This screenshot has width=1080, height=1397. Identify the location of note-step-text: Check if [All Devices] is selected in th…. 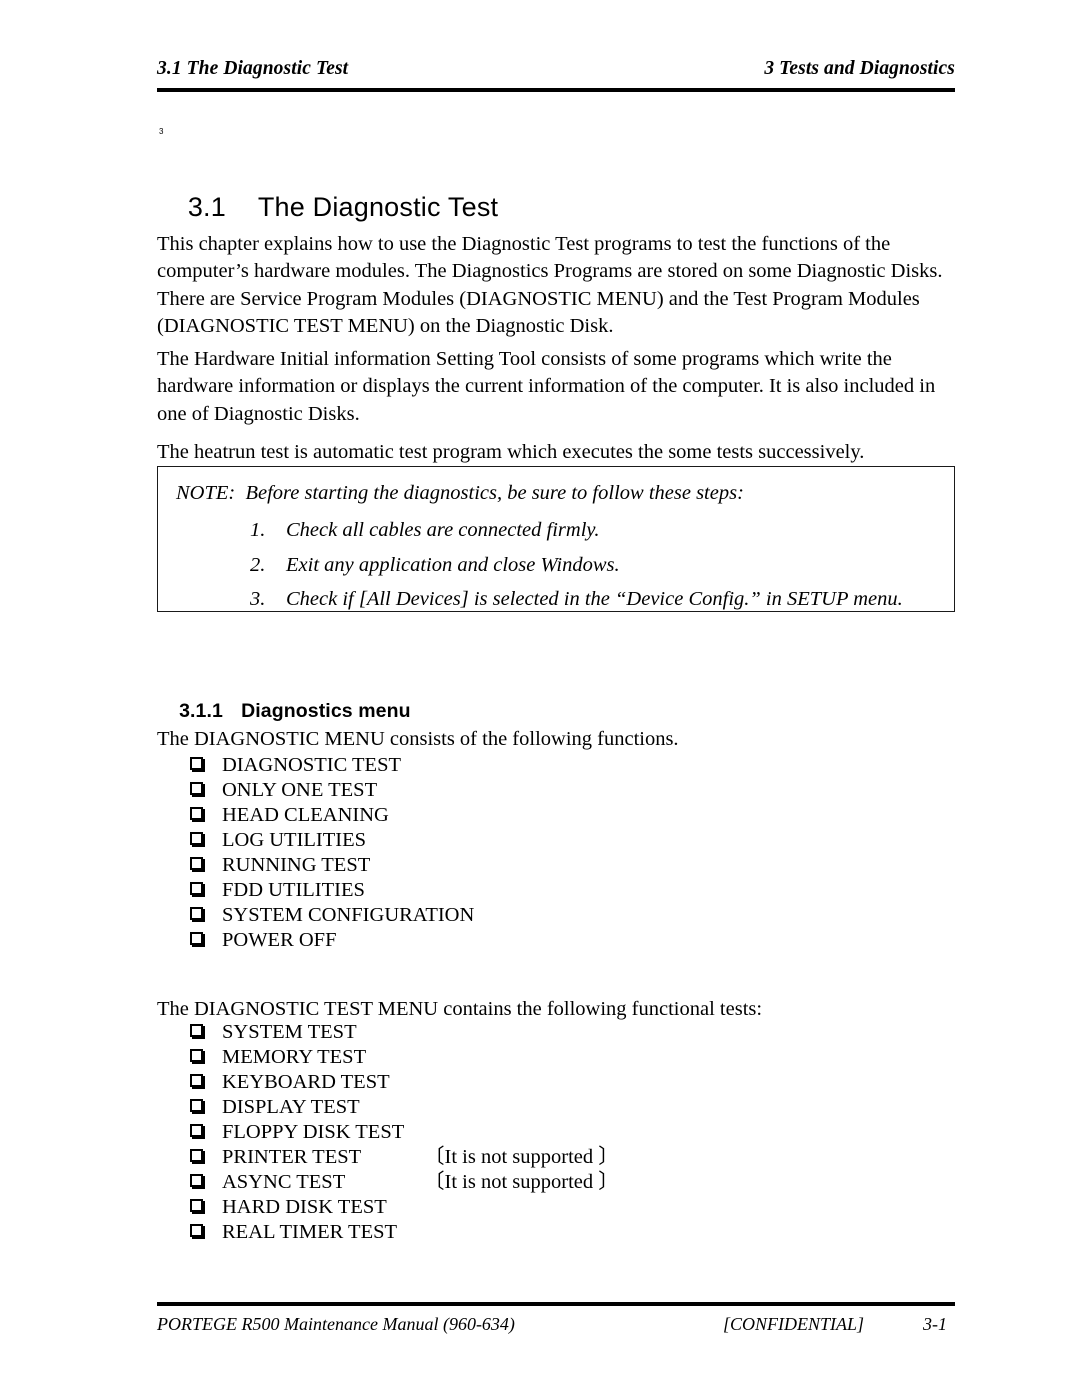
(594, 599).